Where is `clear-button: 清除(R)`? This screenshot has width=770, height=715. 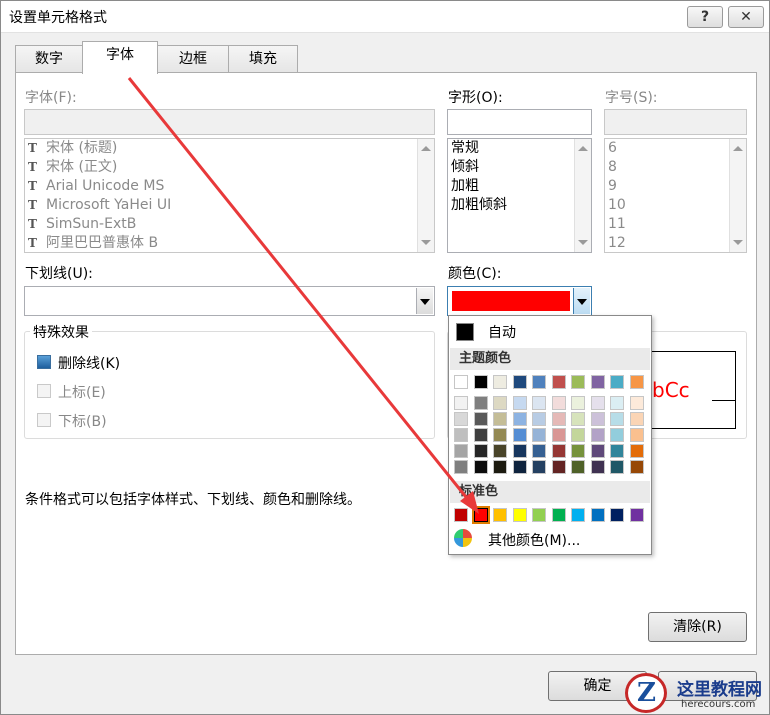 clear-button: 清除(R) is located at coordinates (697, 627).